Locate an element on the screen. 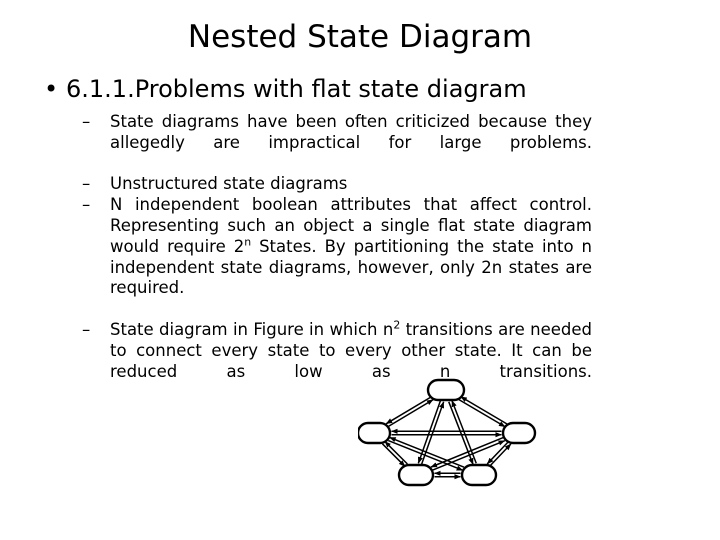 The image size is (720, 540). bullet-level2-unstructured: – Unstructured state diagrams is located at coordinates (314, 184).